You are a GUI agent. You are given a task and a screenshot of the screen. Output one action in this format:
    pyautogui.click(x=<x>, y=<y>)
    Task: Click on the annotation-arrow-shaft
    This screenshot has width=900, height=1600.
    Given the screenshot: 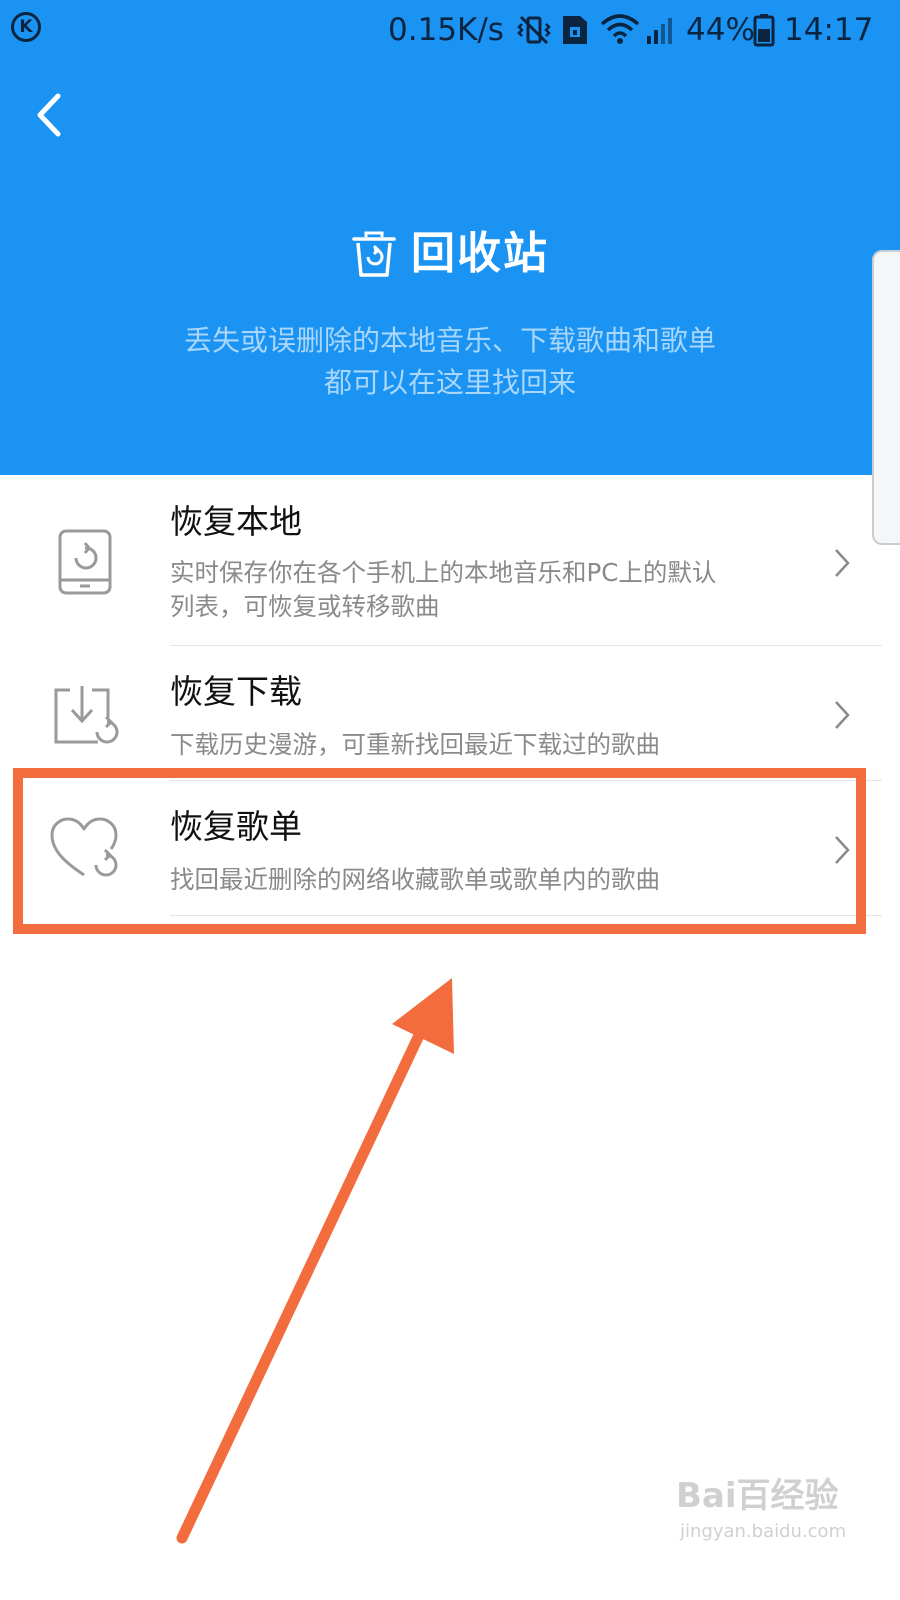 What is the action you would take?
    pyautogui.click(x=306, y=1275)
    